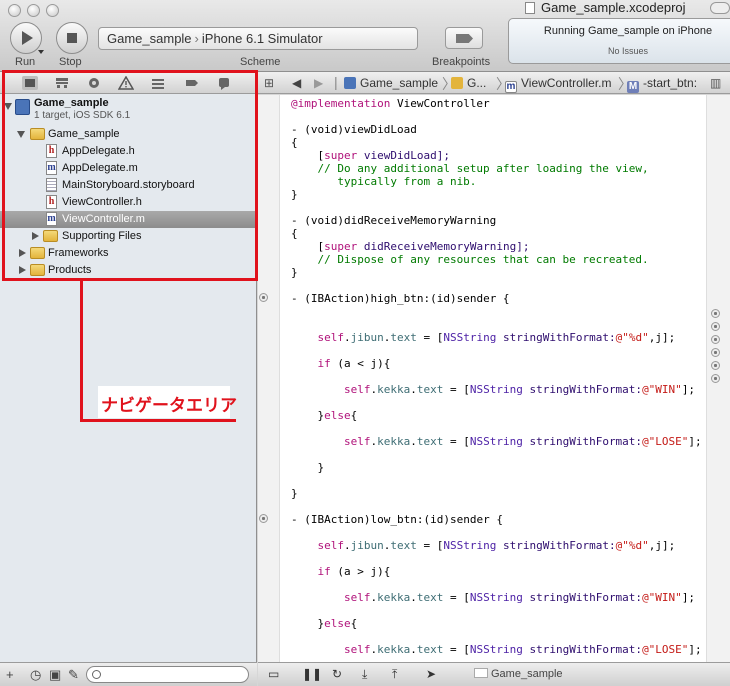  Describe the element at coordinates (354, 623) in the screenshot. I see `code-token: {` at that location.